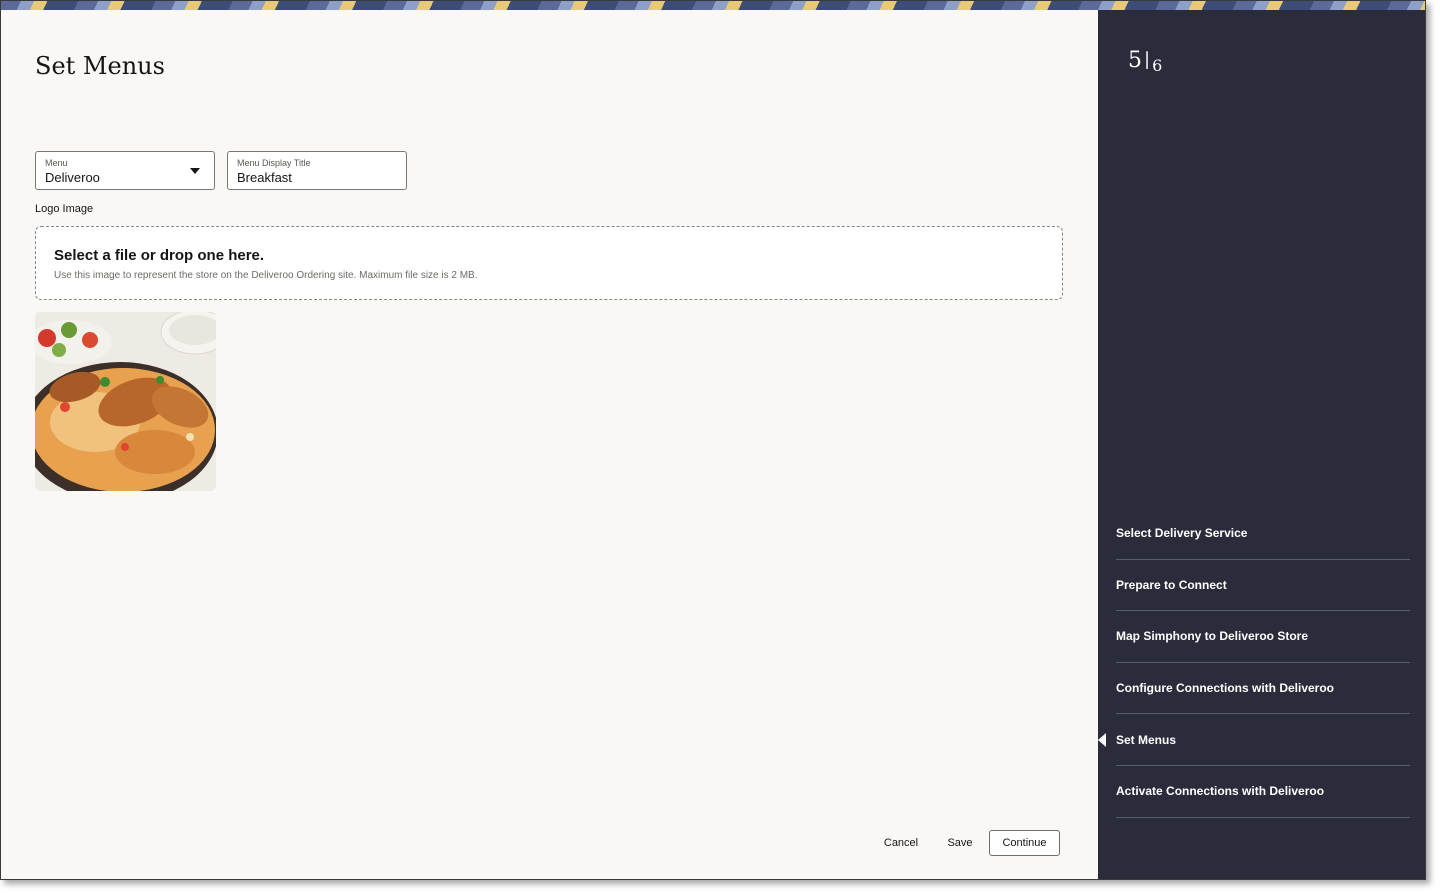  Describe the element at coordinates (56, 163) in the screenshot. I see `menu-select-label: Menu` at that location.